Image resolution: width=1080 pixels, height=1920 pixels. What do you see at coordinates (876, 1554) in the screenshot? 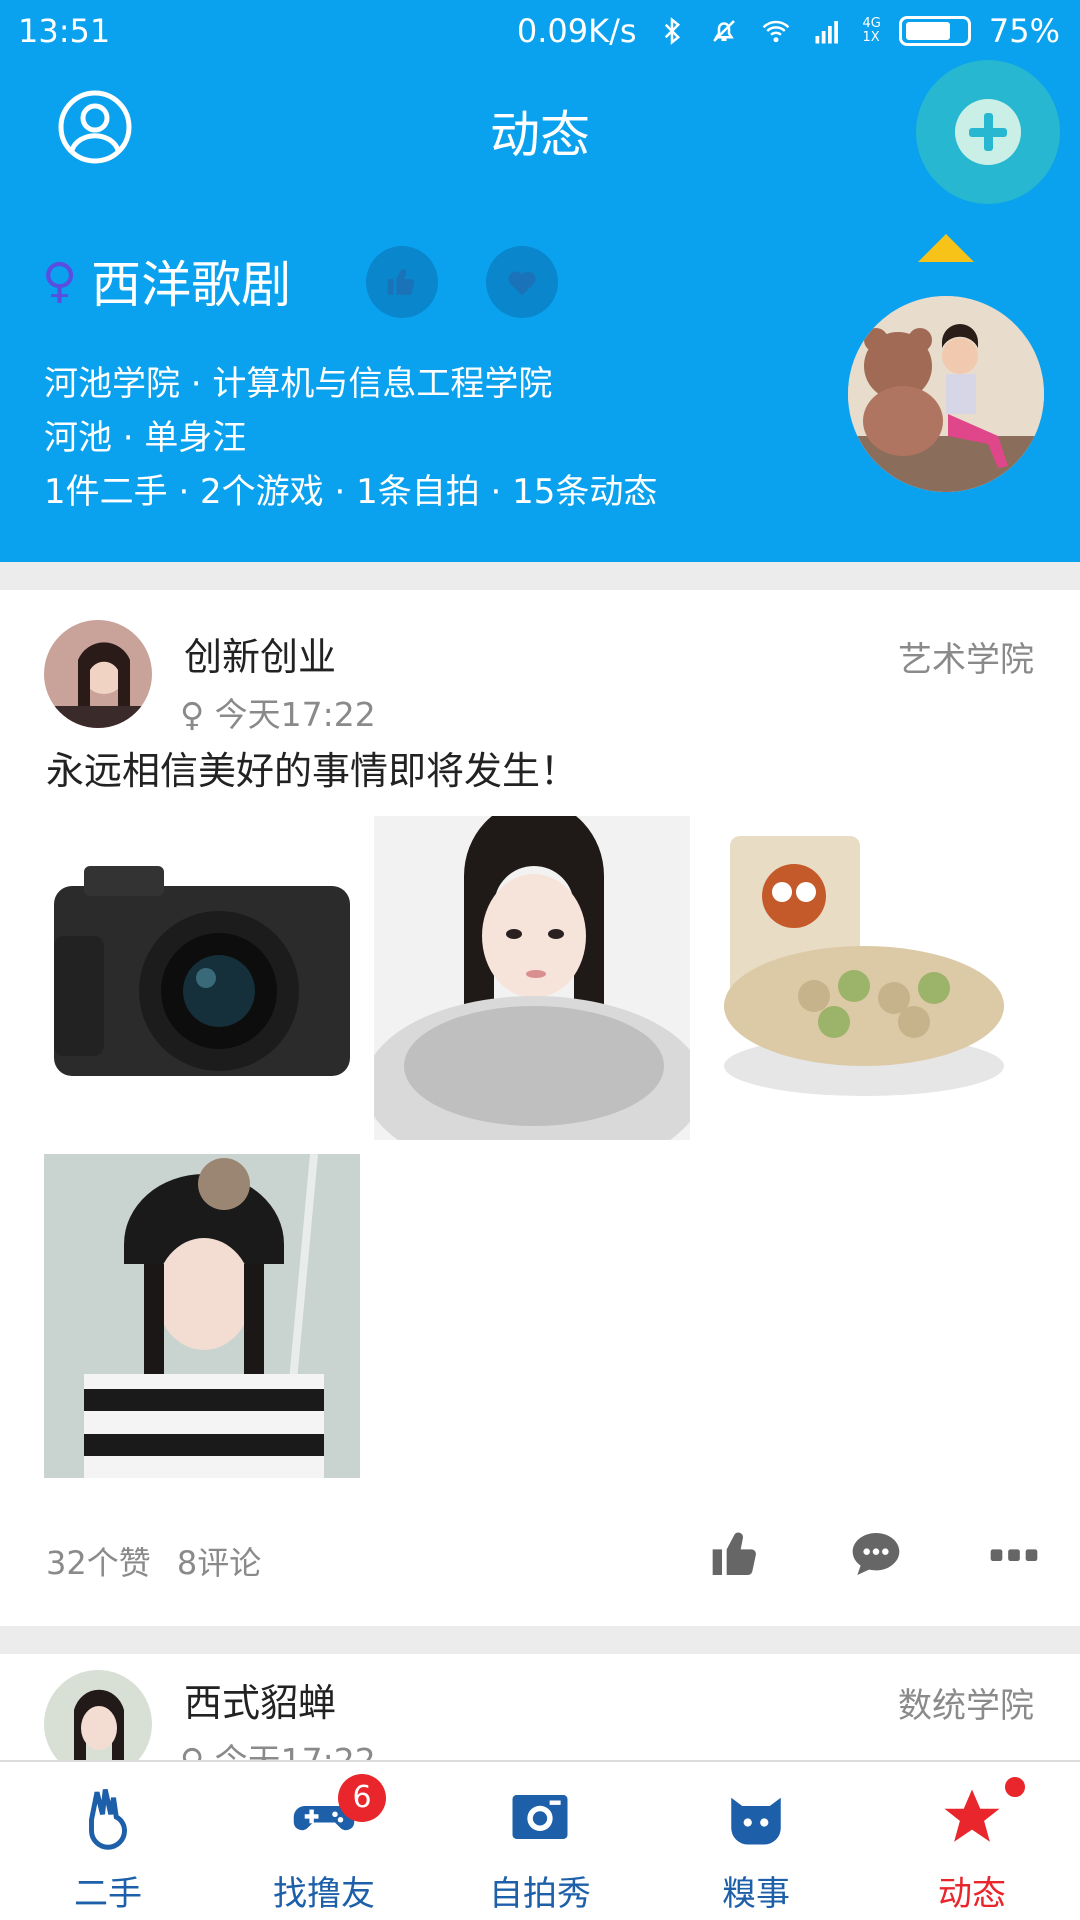
I see `comment-icon` at bounding box center [876, 1554].